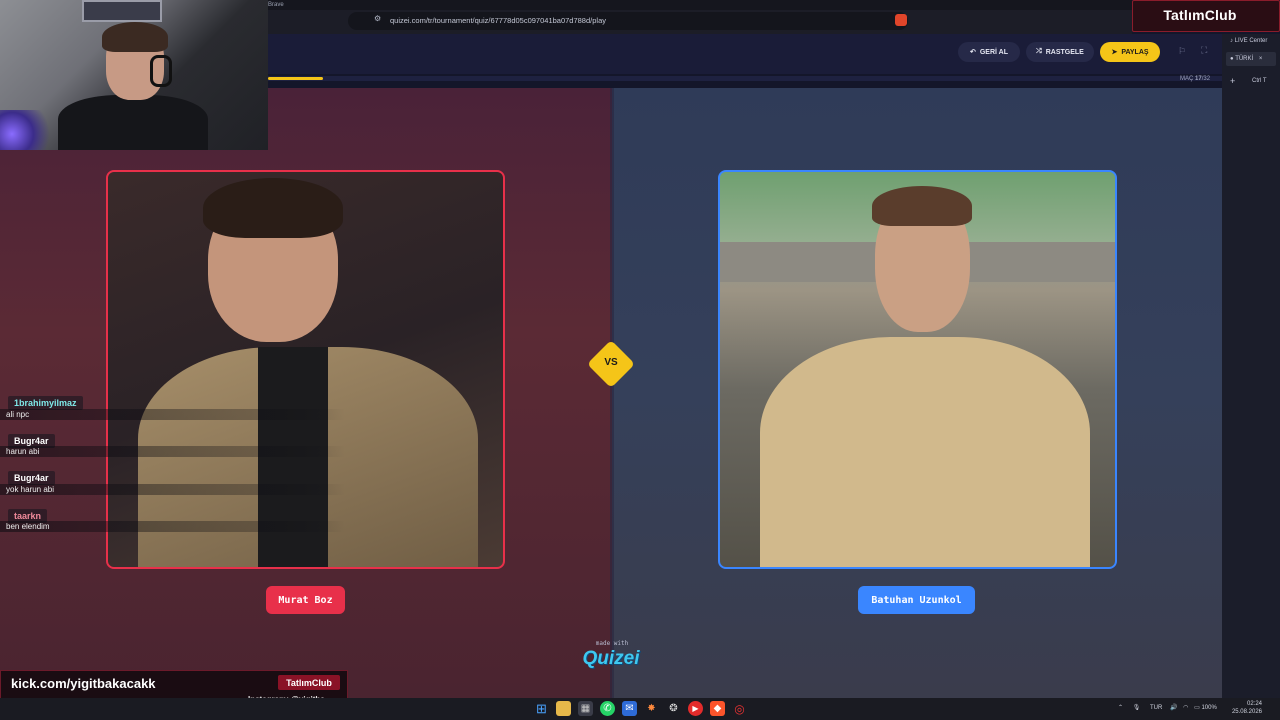  What do you see at coordinates (31, 478) in the screenshot?
I see `chat-user-2: Bugr4ar` at bounding box center [31, 478].